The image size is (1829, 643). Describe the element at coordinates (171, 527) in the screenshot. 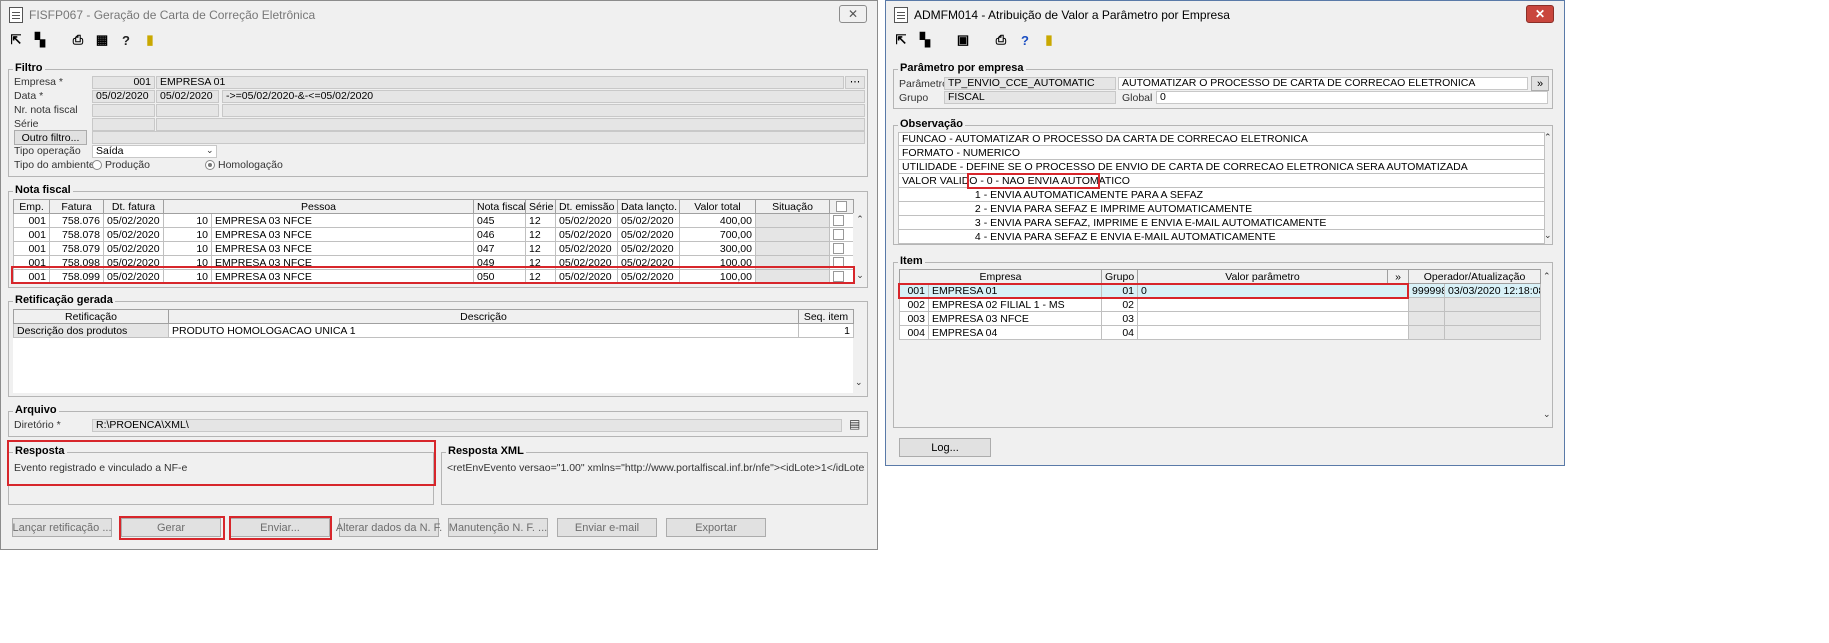

I see `gerar-button: Gerar` at that location.